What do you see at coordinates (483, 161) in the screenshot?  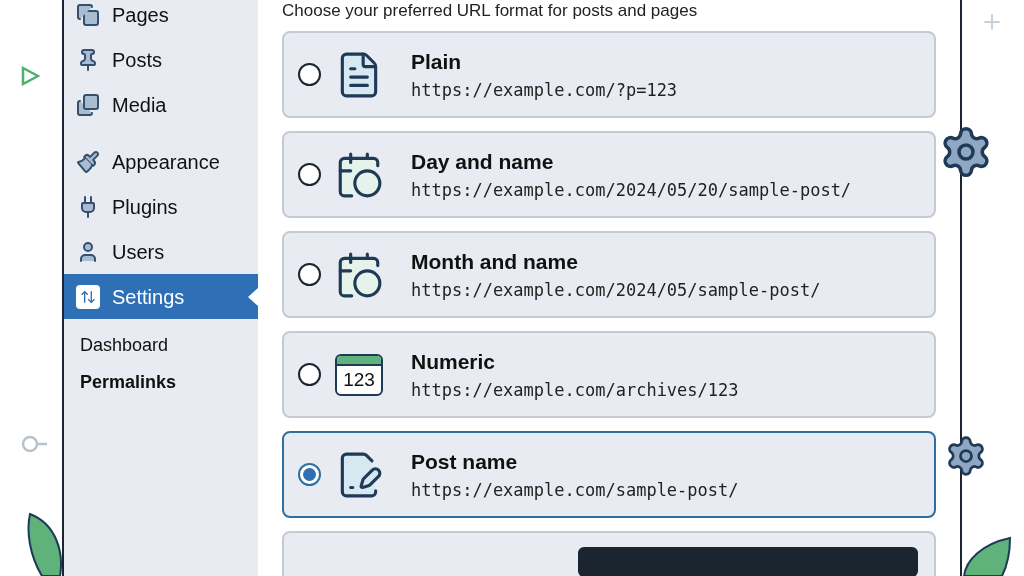 I see `option-title: Day and name` at bounding box center [483, 161].